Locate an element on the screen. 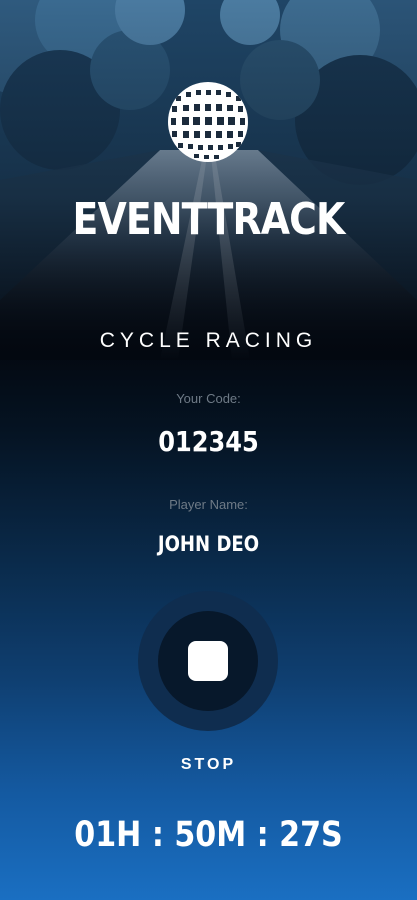  globe-icon is located at coordinates (208, 122).